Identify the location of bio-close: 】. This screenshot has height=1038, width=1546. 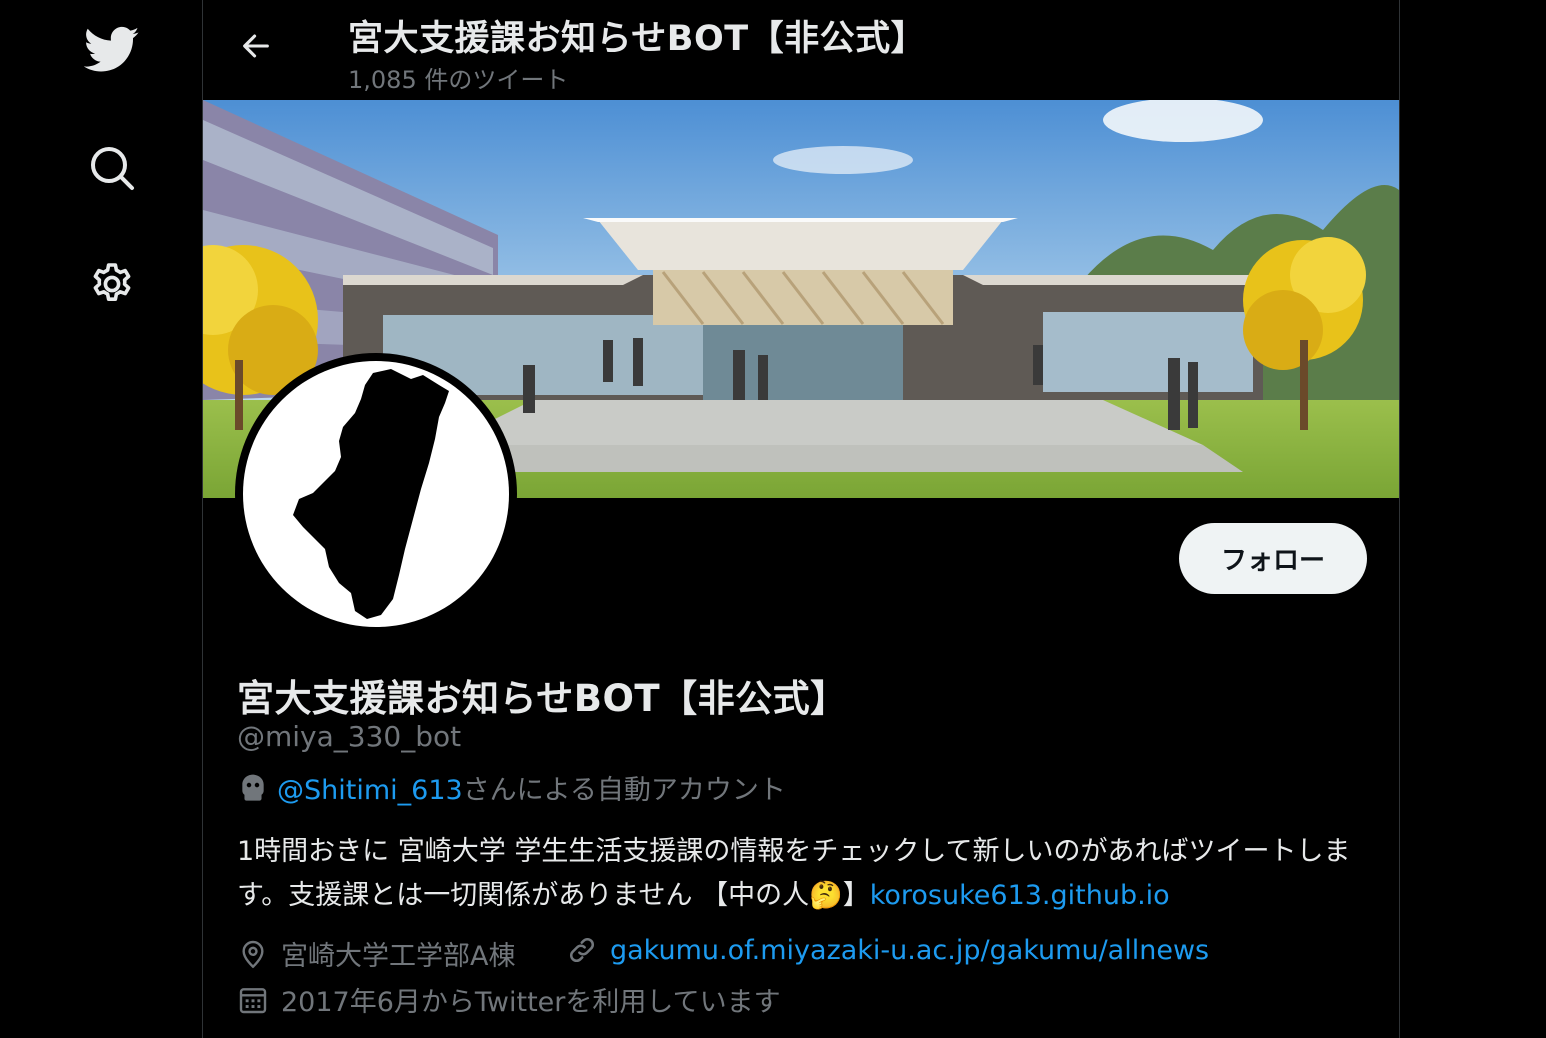
(856, 895).